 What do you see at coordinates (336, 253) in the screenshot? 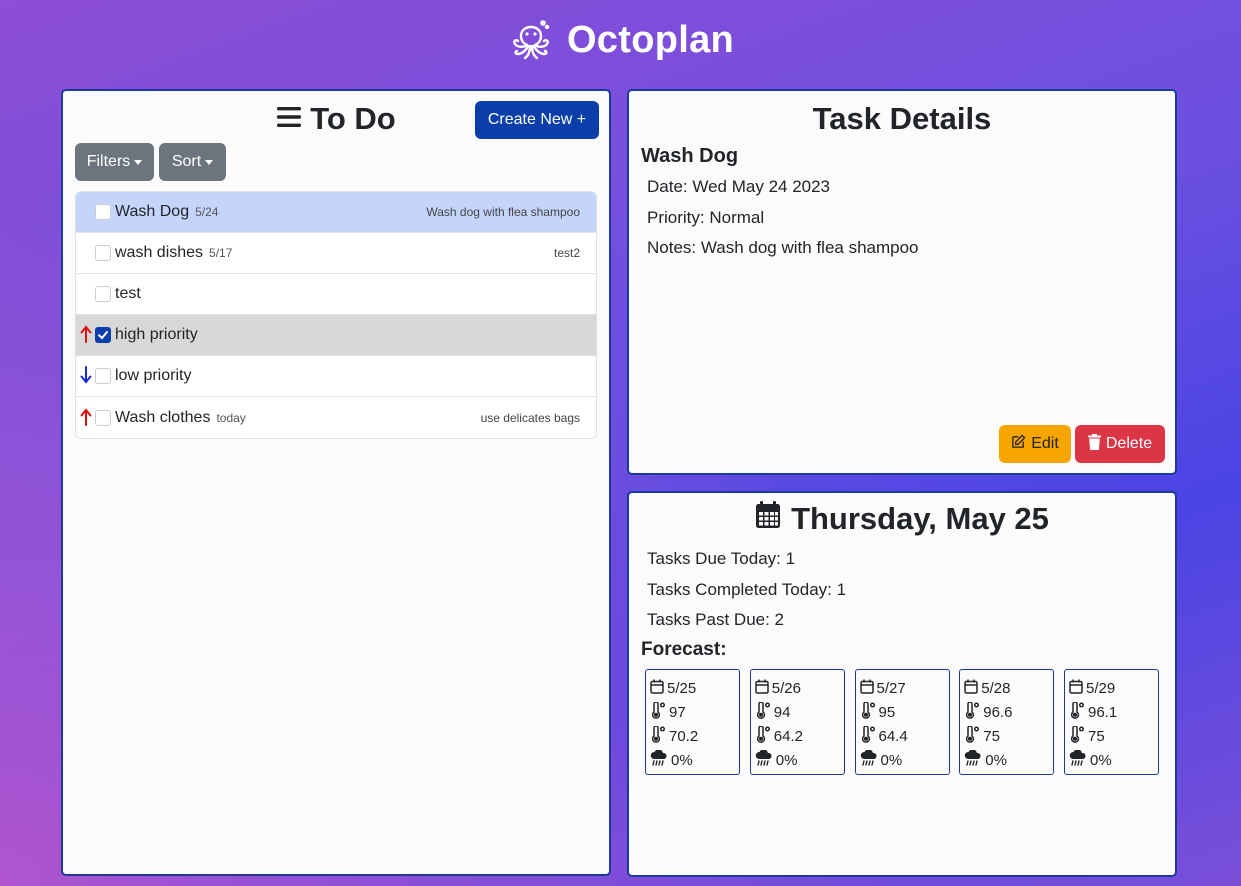
I see `task-row: wash dishes 5/17 test2` at bounding box center [336, 253].